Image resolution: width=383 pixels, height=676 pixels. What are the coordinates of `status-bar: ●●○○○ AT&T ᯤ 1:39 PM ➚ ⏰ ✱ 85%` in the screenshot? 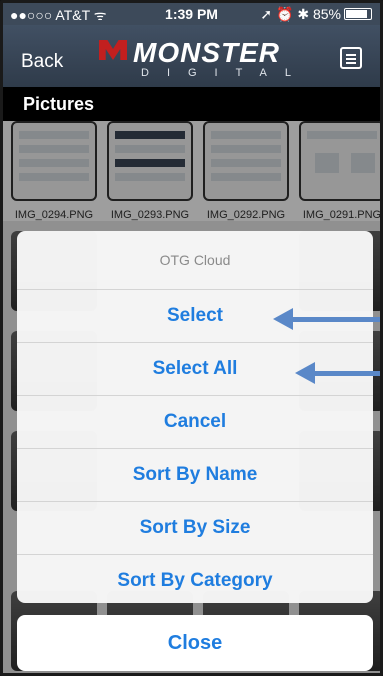 It's located at (191, 14).